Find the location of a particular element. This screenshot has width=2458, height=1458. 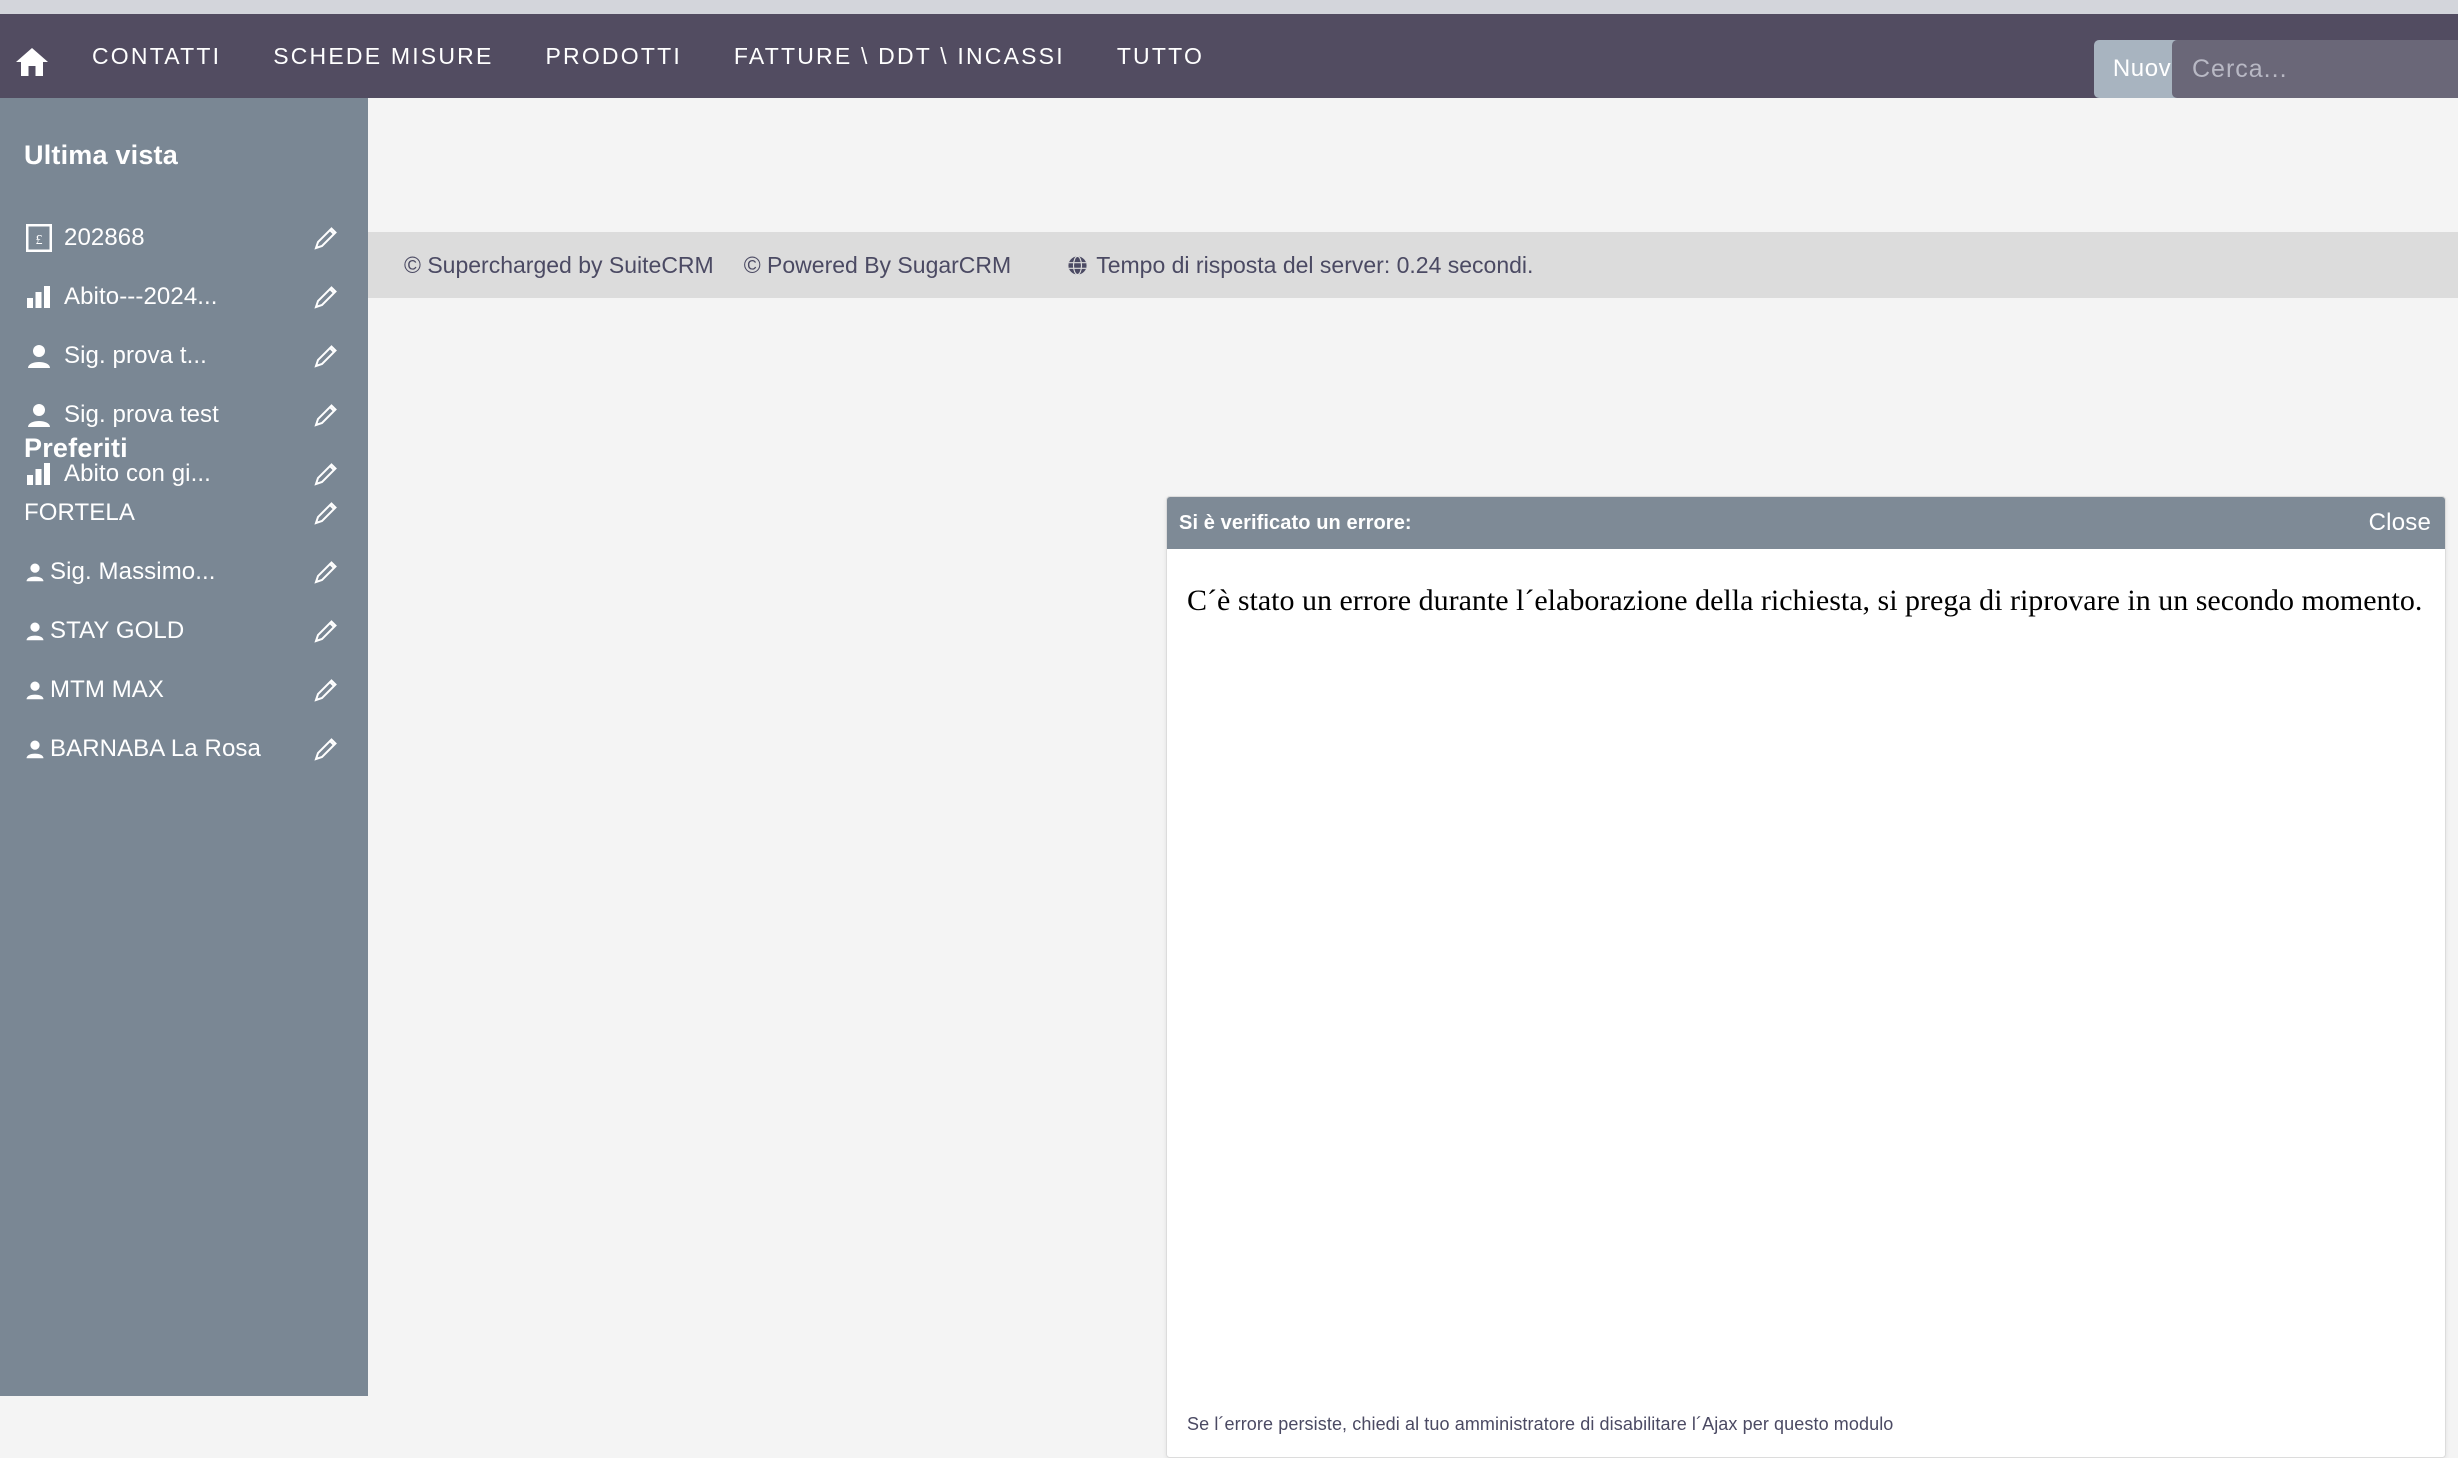

sidebar-item-label: Sig. prova test is located at coordinates (141, 414).